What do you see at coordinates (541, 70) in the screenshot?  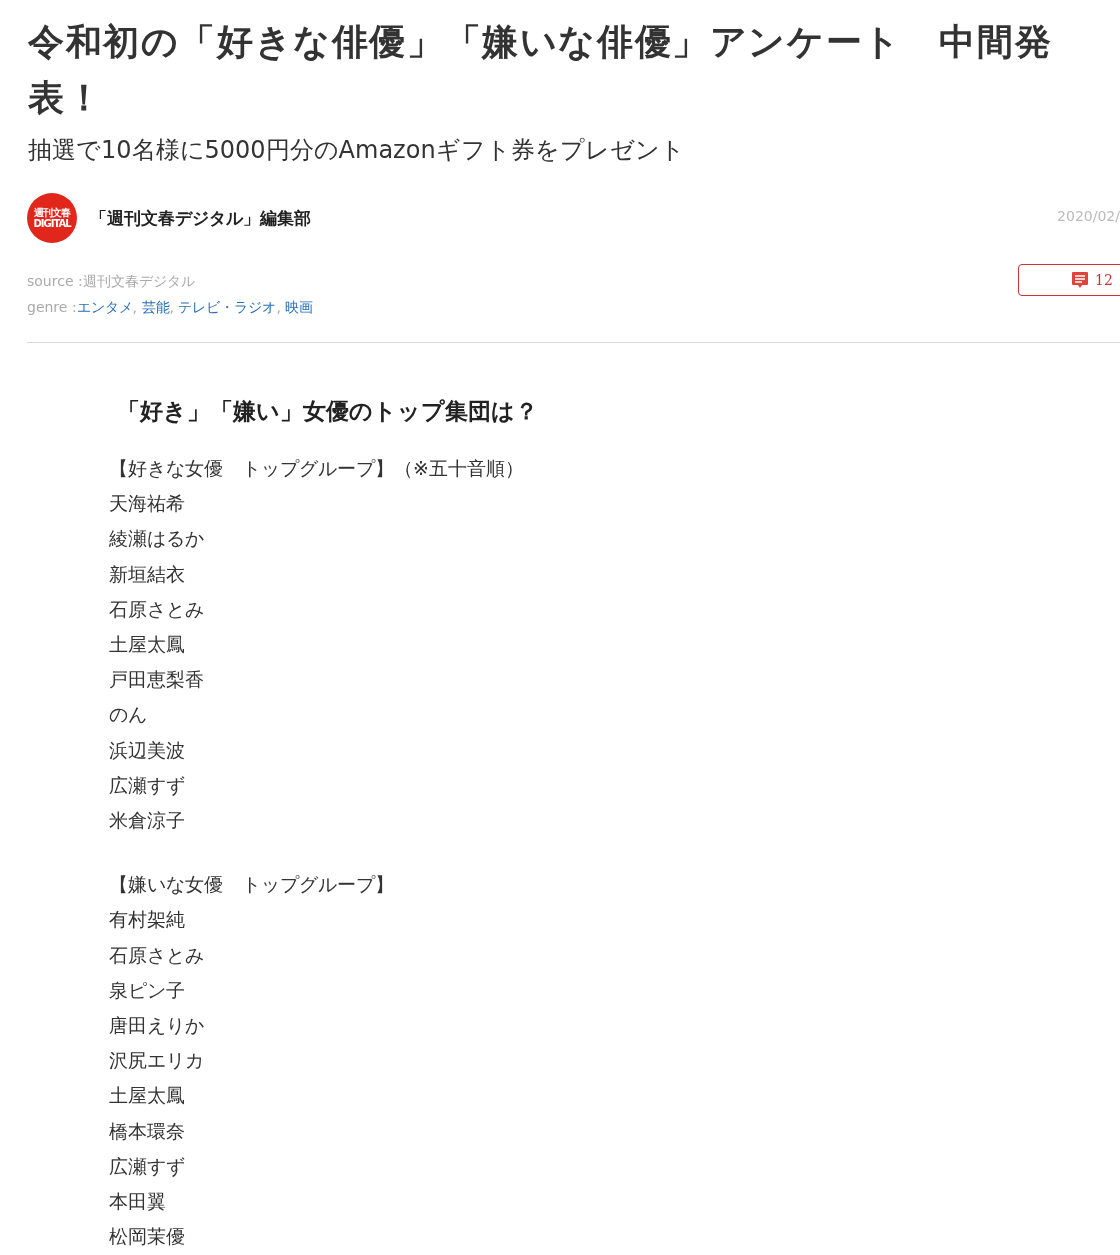 I see `article-title: 令和初の「好きな俳優」「嫌いな俳優」アンケート 中間発表！` at bounding box center [541, 70].